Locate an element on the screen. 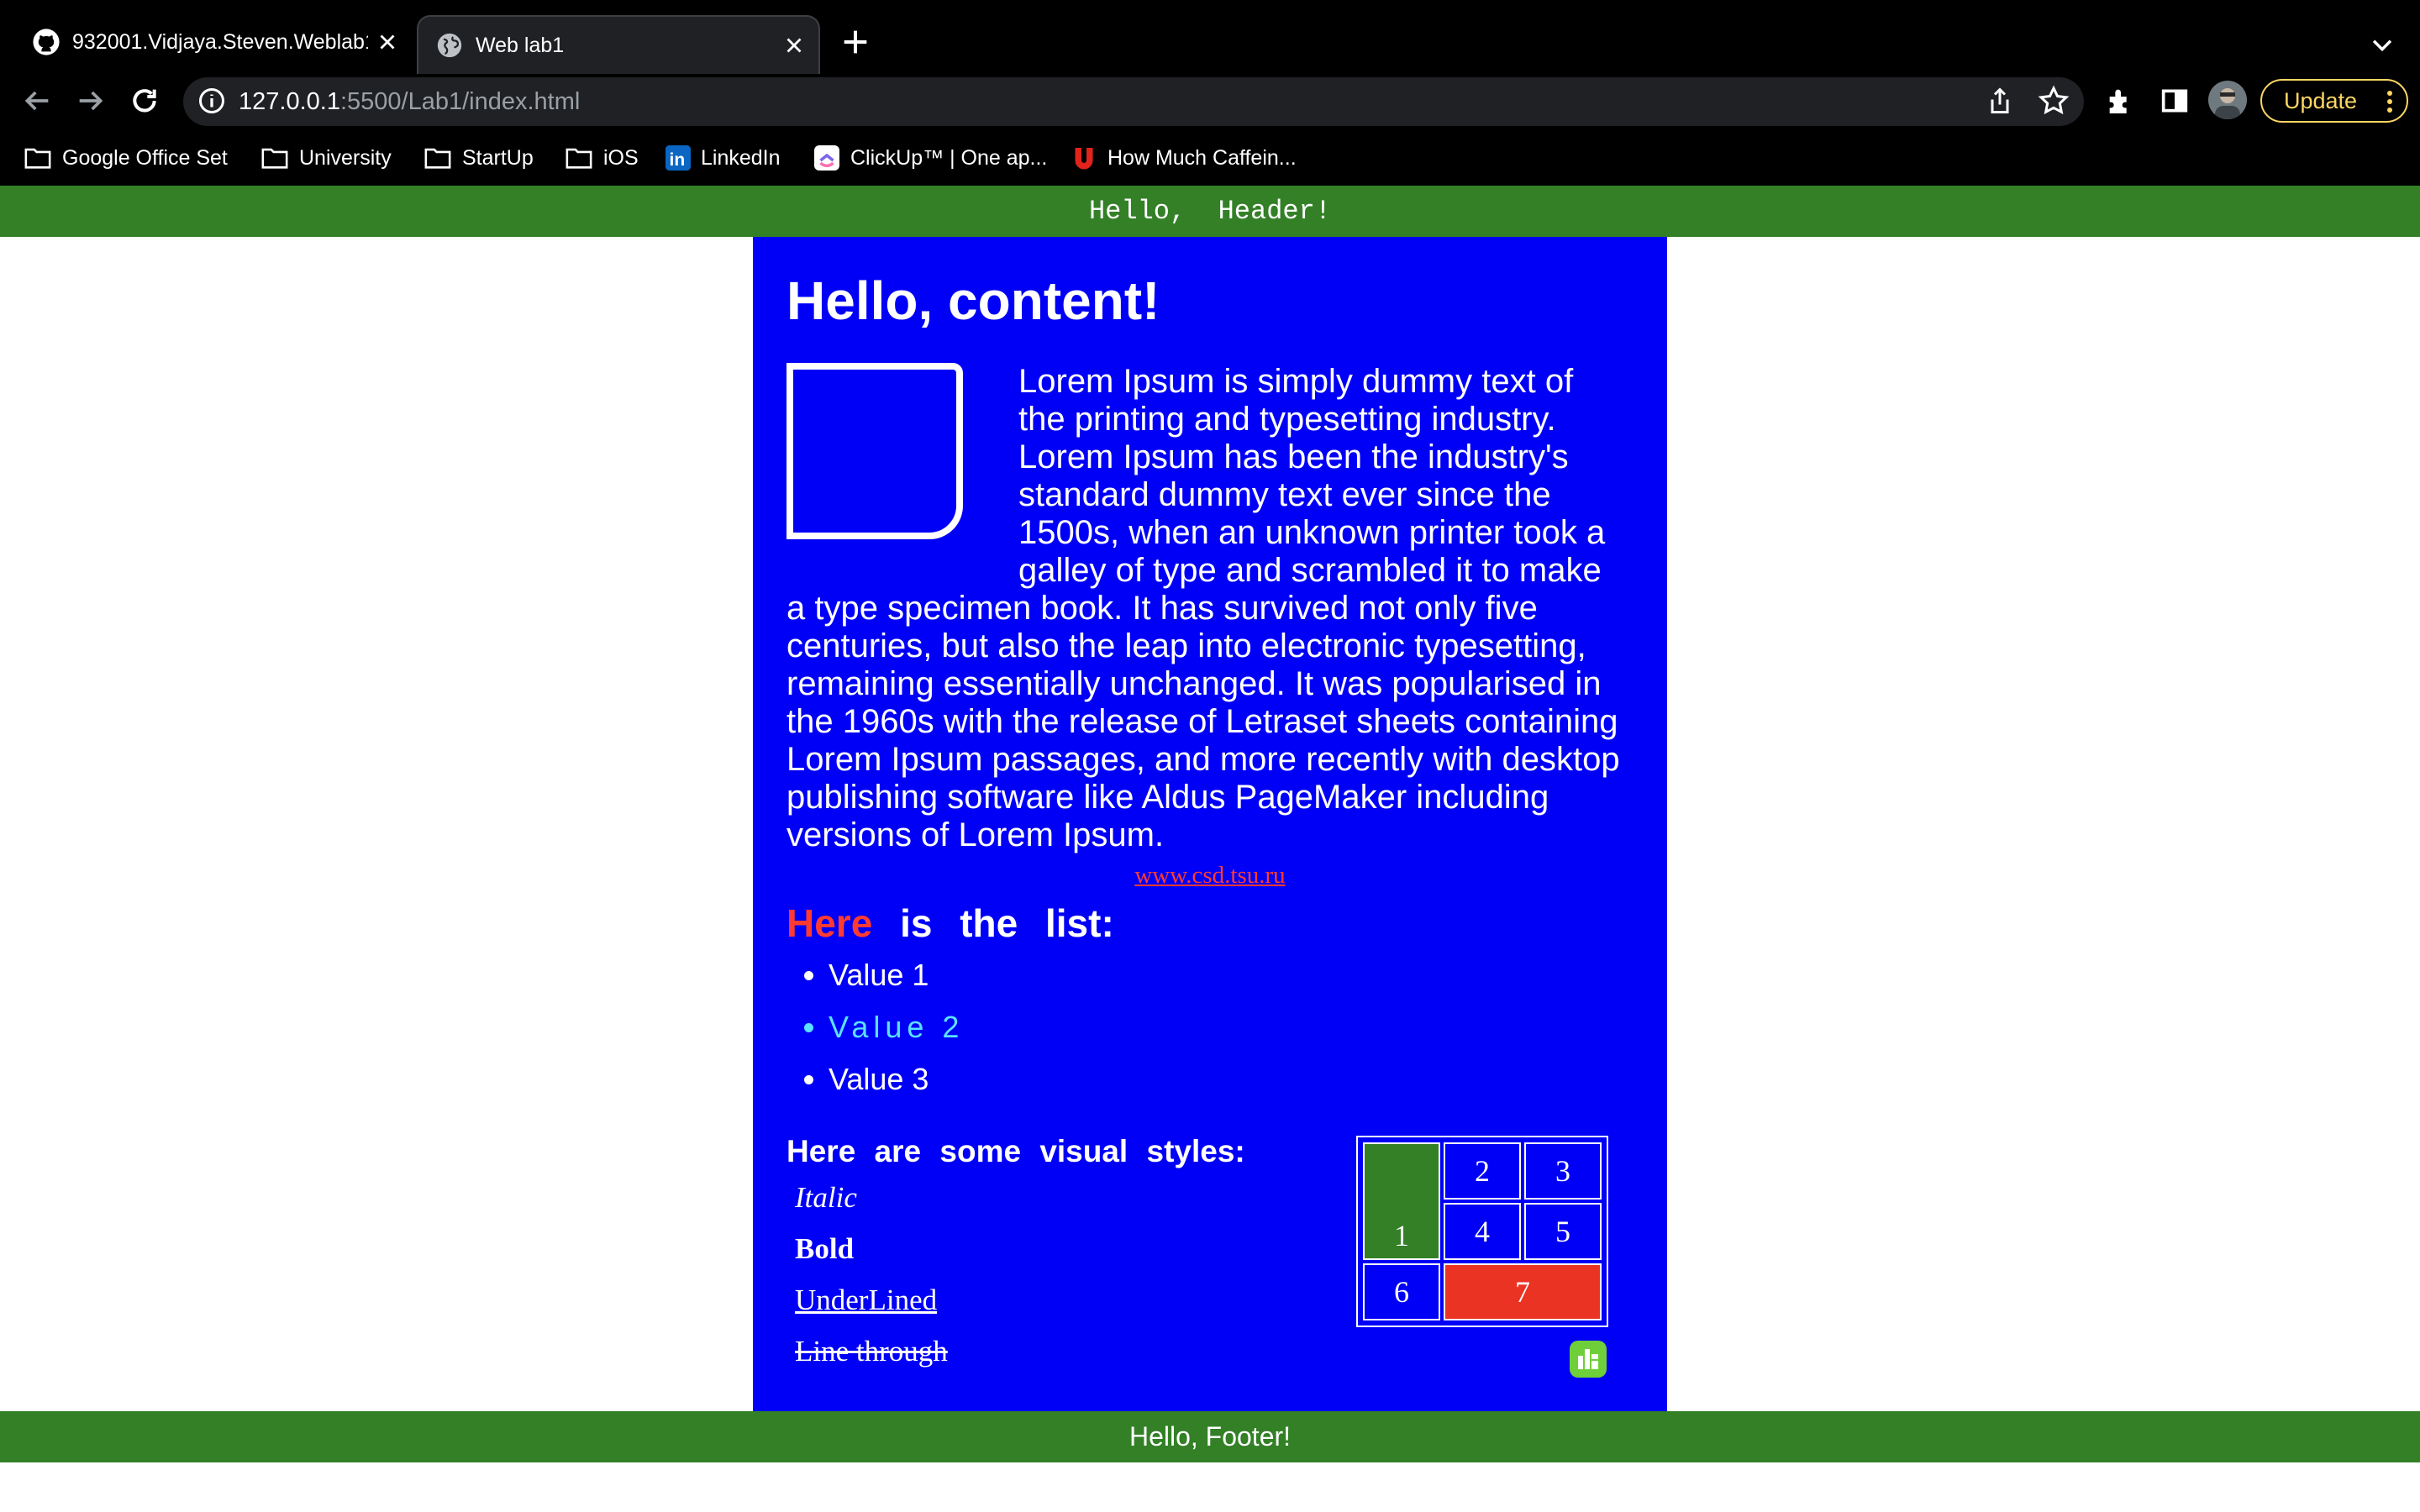 This screenshot has width=2420, height=1512. reload-icon is located at coordinates (144, 101).